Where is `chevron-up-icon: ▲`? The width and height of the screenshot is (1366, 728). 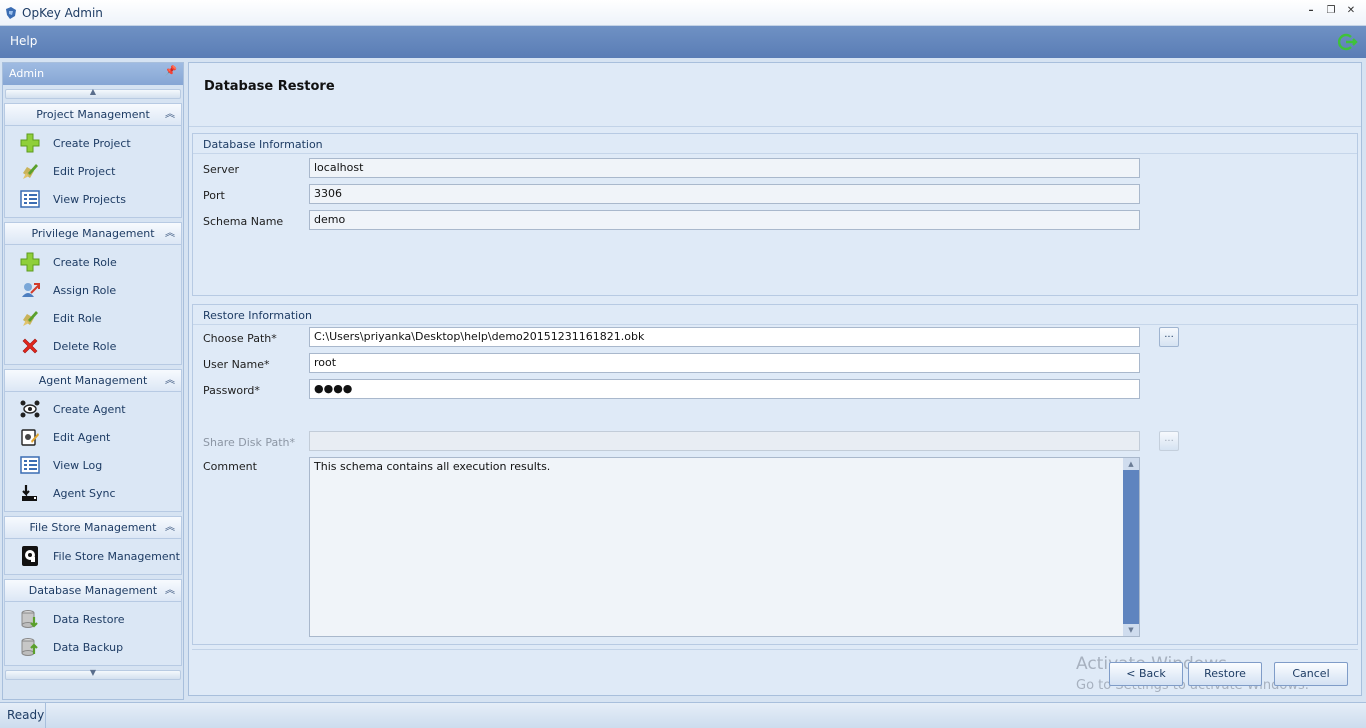
chevron-up-icon: ▲ is located at coordinates (93, 91).